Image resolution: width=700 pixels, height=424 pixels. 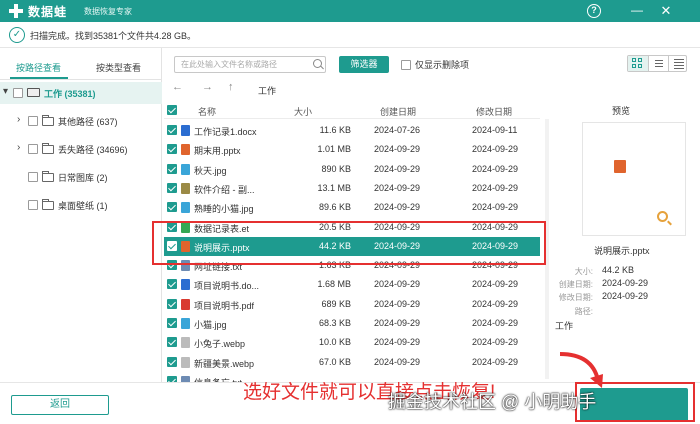 What do you see at coordinates (352, 169) in the screenshot?
I see `table-row: 秋天.jpg 890 KB 2024-09-29 2024-09-29` at bounding box center [352, 169].